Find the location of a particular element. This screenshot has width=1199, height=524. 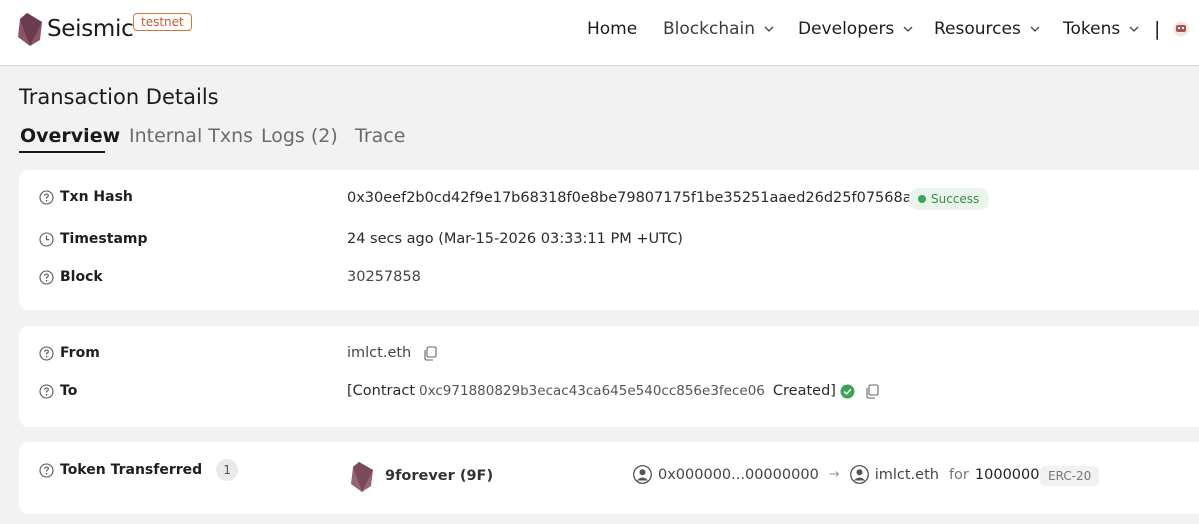

from-row: imlct.eth is located at coordinates (392, 353).